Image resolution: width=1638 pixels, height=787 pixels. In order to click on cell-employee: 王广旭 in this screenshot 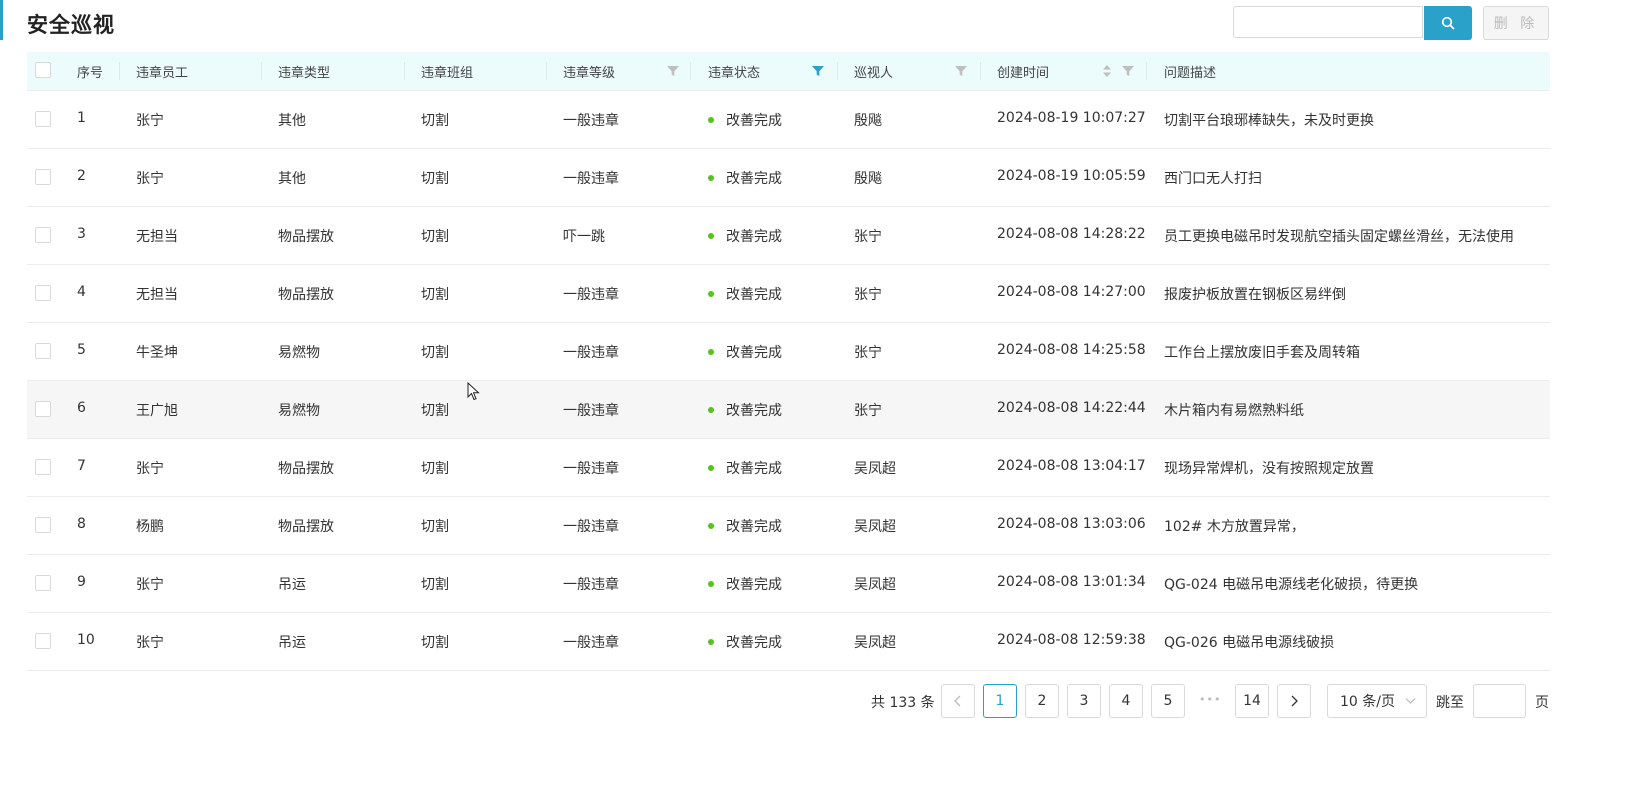, I will do `click(157, 411)`.